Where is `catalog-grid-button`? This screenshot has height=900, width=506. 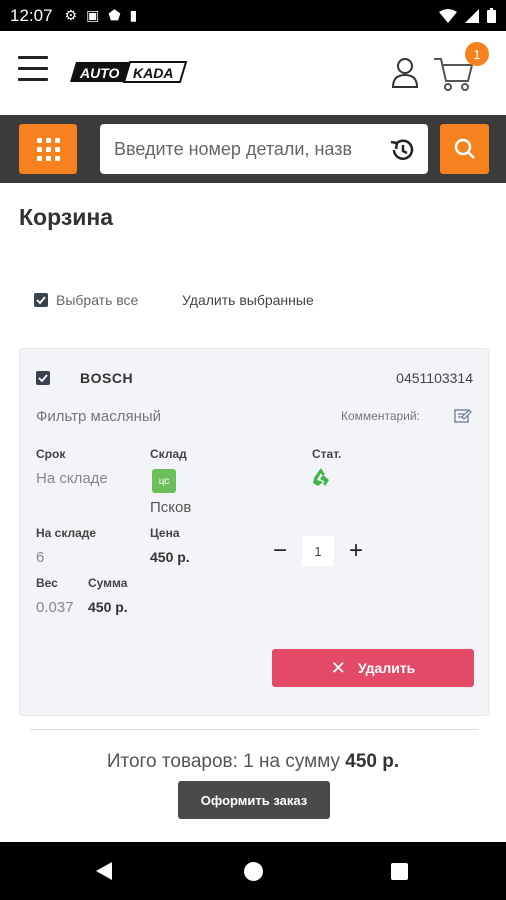 catalog-grid-button is located at coordinates (48, 149).